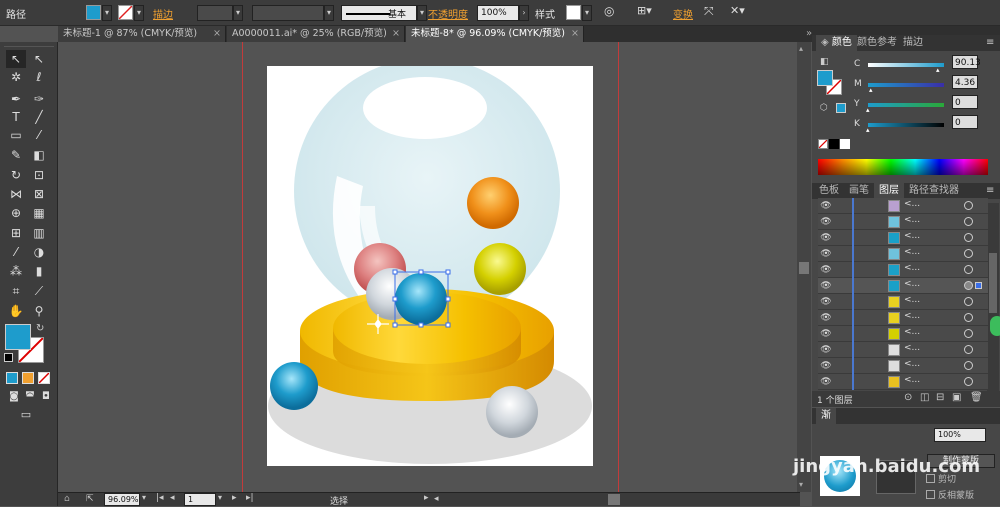 This screenshot has height=507, width=1000. What do you see at coordinates (16, 252) in the screenshot?
I see `eyedropper-tool-icon: ⁄` at bounding box center [16, 252].